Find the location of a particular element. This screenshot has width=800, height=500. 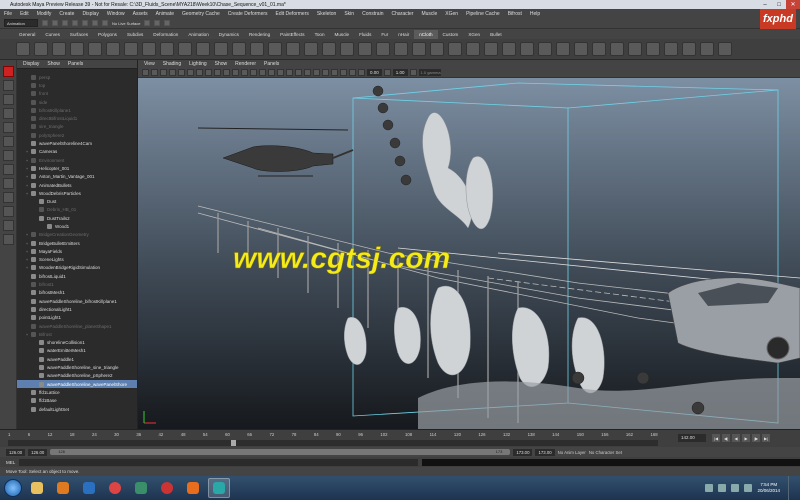

menu-item: XGen is located at coordinates (451, 14).